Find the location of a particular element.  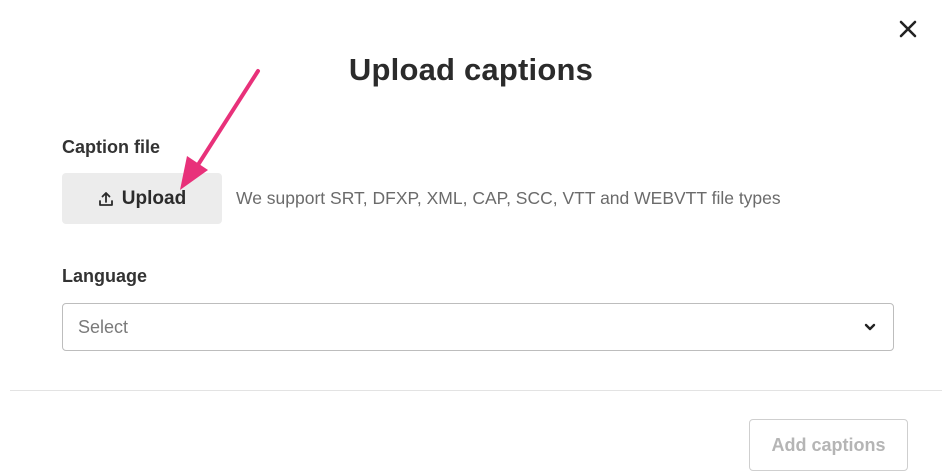

upload-icon is located at coordinates (106, 199).